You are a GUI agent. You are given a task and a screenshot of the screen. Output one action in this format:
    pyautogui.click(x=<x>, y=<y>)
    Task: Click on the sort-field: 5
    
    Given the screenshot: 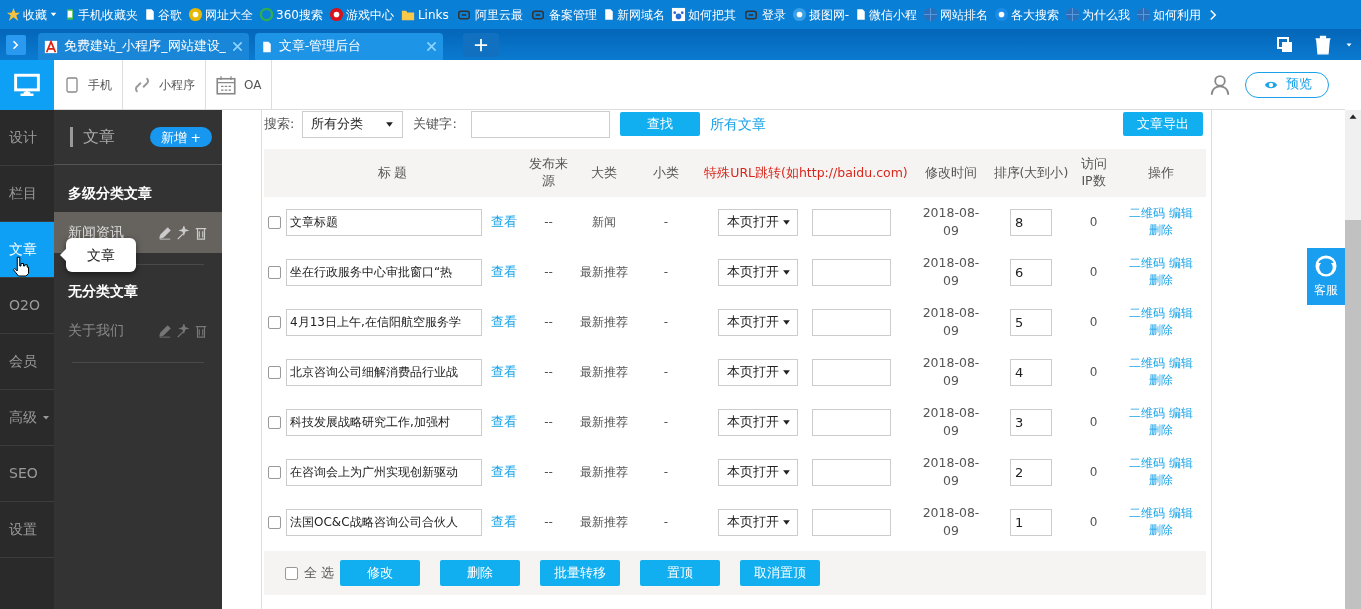 What is the action you would take?
    pyautogui.click(x=1031, y=322)
    